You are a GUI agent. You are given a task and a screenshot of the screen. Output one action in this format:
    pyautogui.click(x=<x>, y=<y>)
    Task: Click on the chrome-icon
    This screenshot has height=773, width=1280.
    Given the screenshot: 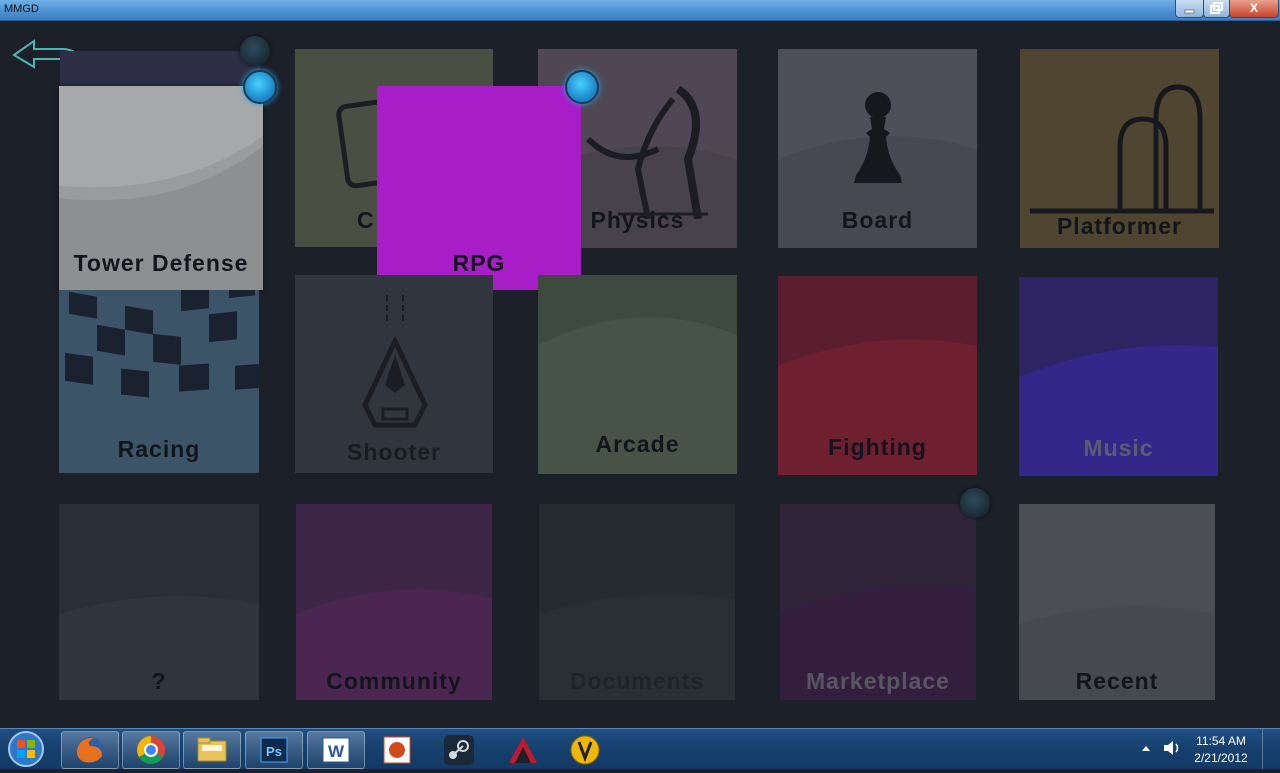 What is the action you would take?
    pyautogui.click(x=151, y=750)
    